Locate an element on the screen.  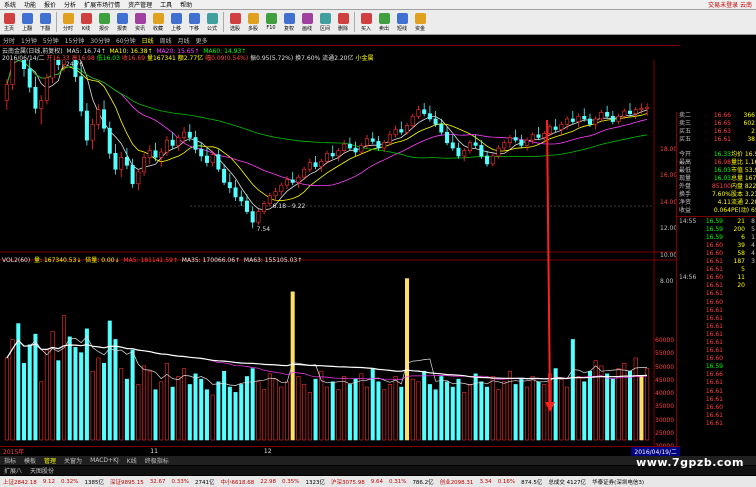
quote-extra: 内盘 82240 is located at coordinates (743, 187).